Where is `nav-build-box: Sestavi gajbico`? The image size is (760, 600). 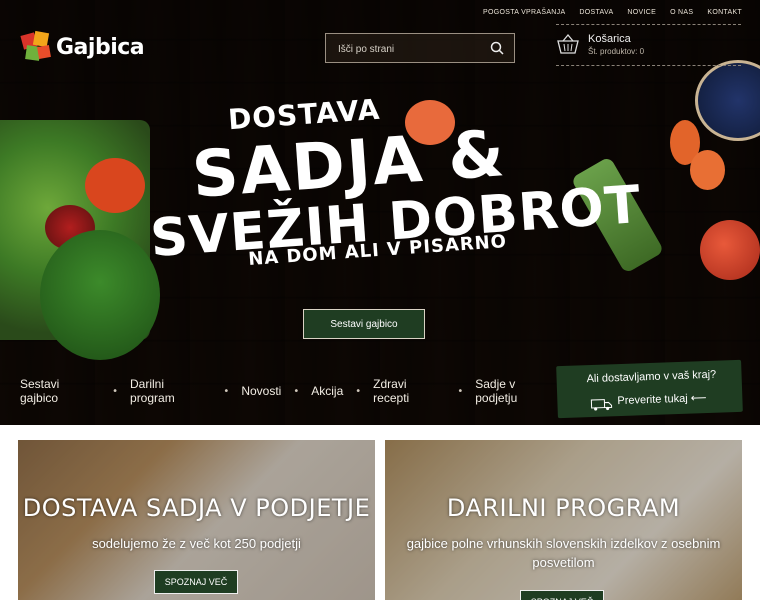
nav-build-box: Sestavi gajbico is located at coordinates (60, 391).